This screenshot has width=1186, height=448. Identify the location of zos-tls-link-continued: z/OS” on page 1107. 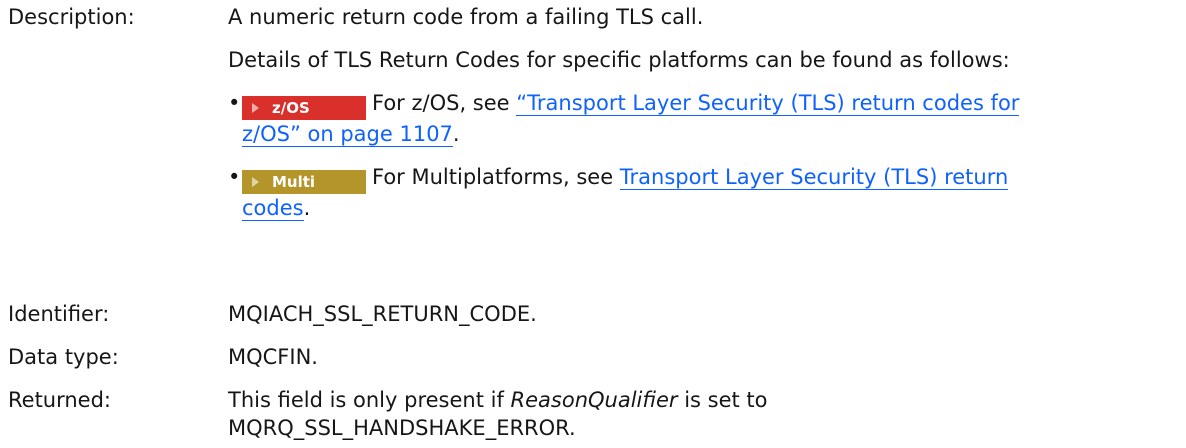
(347, 134).